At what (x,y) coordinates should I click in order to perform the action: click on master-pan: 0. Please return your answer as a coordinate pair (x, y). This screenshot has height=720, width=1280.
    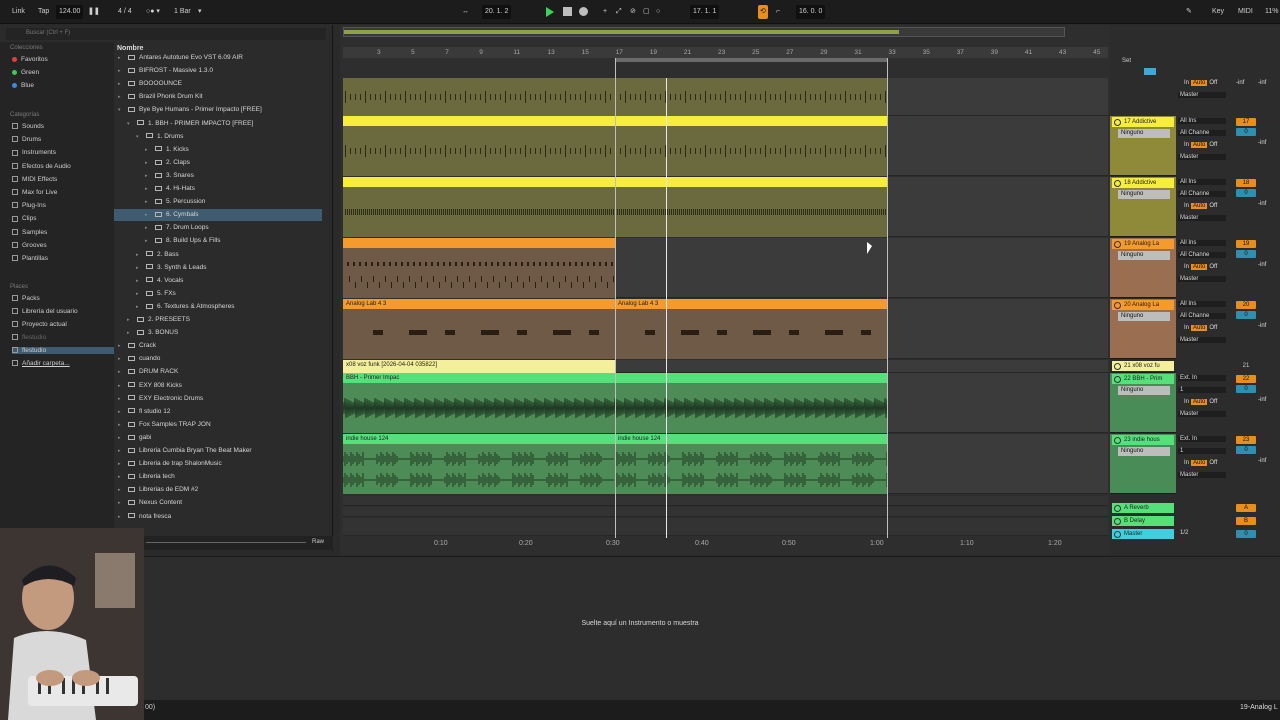
    Looking at the image, I should click on (1246, 534).